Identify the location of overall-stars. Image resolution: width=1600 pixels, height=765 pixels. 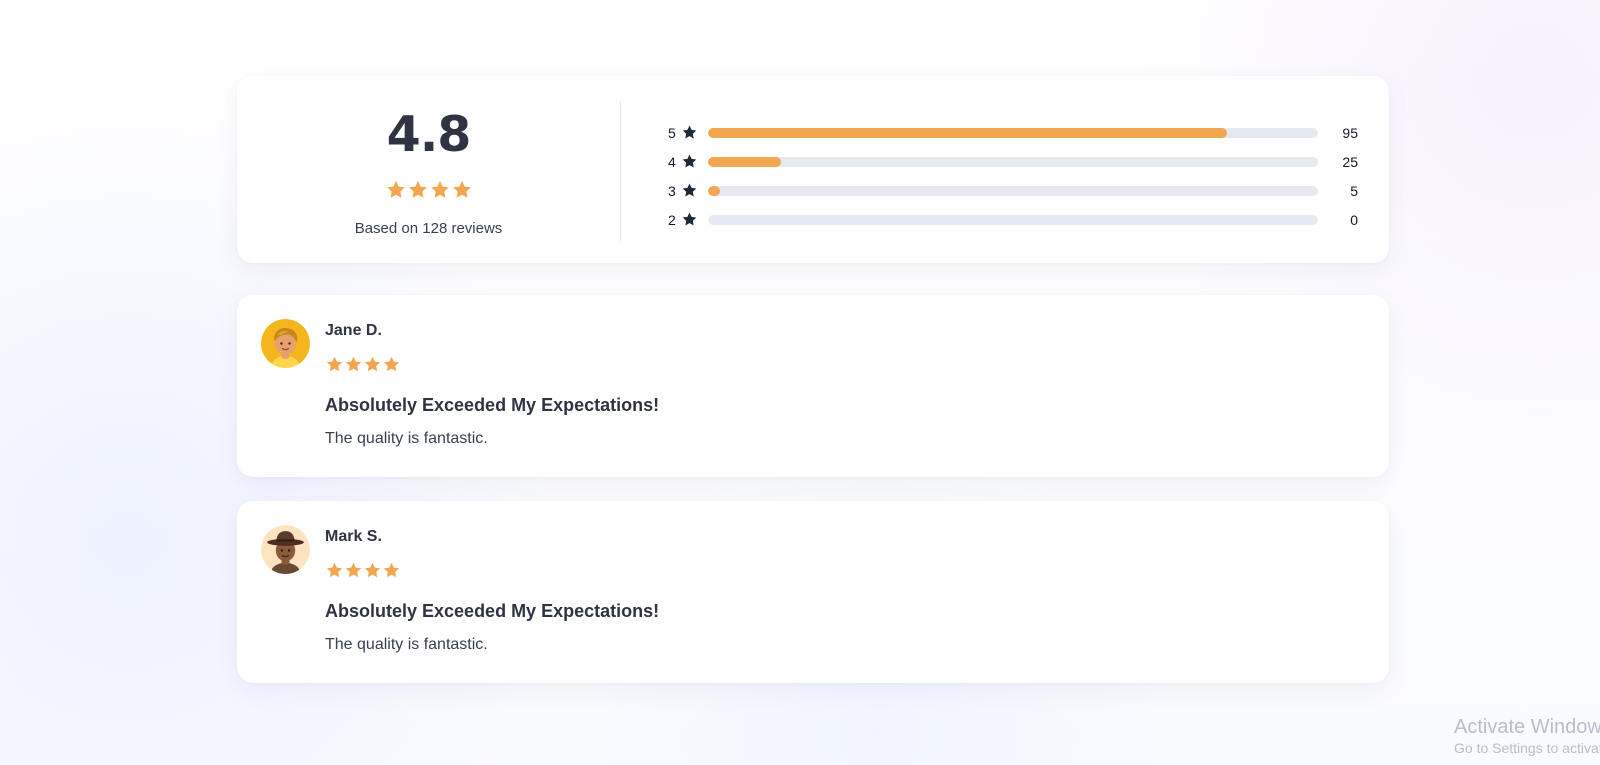
(428, 192).